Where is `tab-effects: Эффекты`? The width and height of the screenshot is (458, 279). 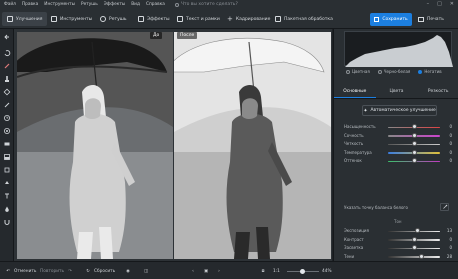
tab-effects: Эффекты is located at coordinates (154, 19).